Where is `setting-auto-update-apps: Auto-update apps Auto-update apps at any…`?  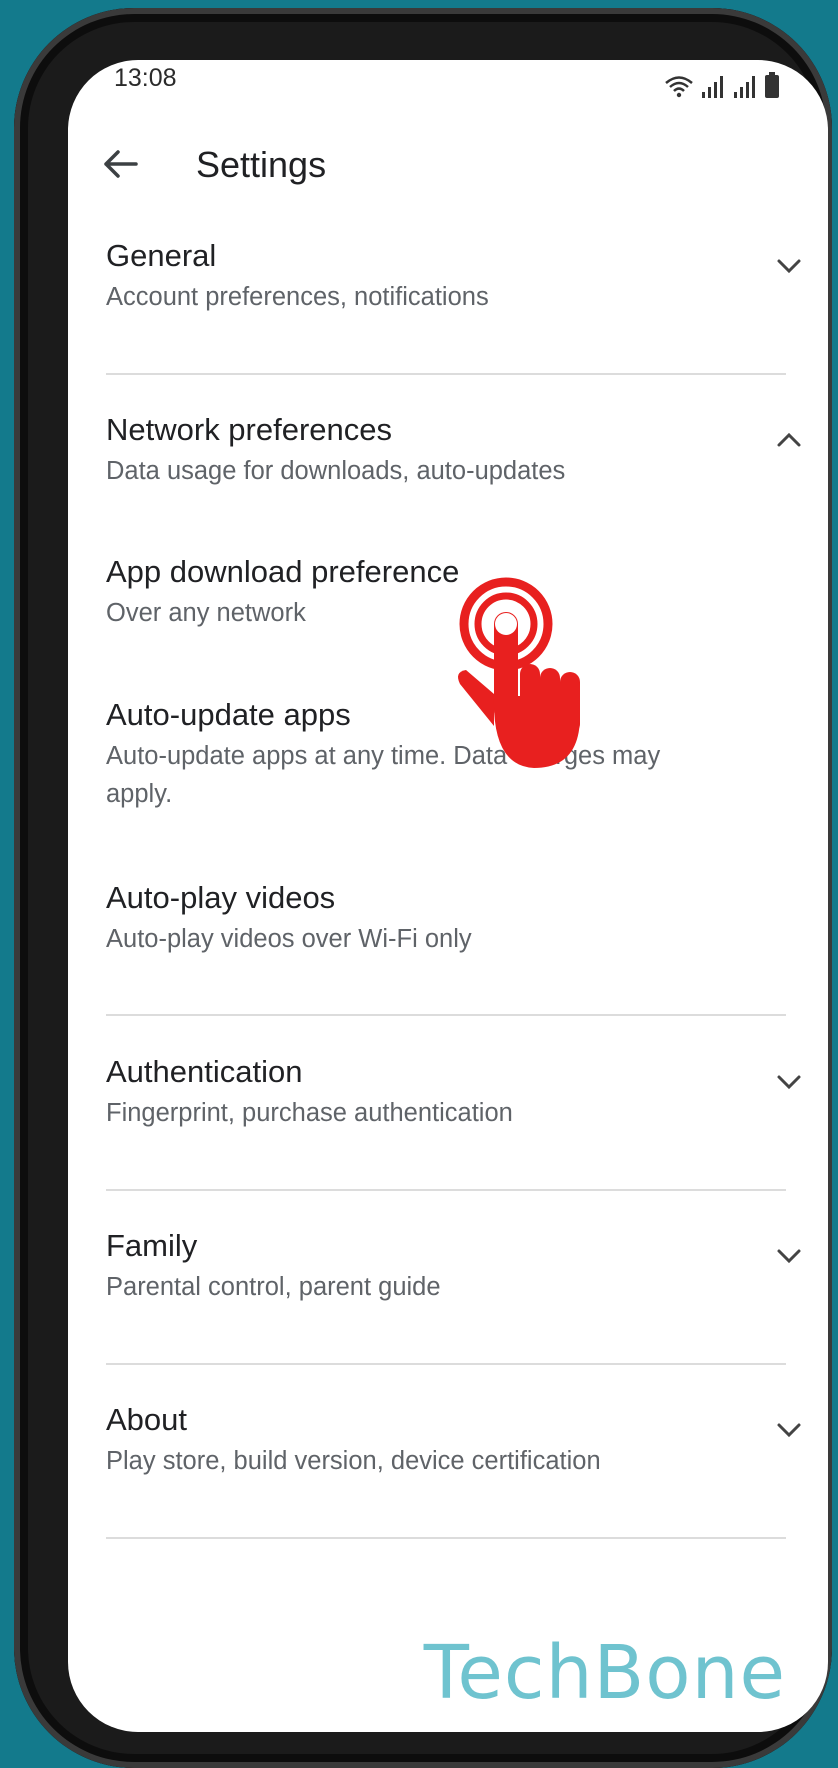 setting-auto-update-apps: Auto-update apps Auto-update apps at any… is located at coordinates (446, 754).